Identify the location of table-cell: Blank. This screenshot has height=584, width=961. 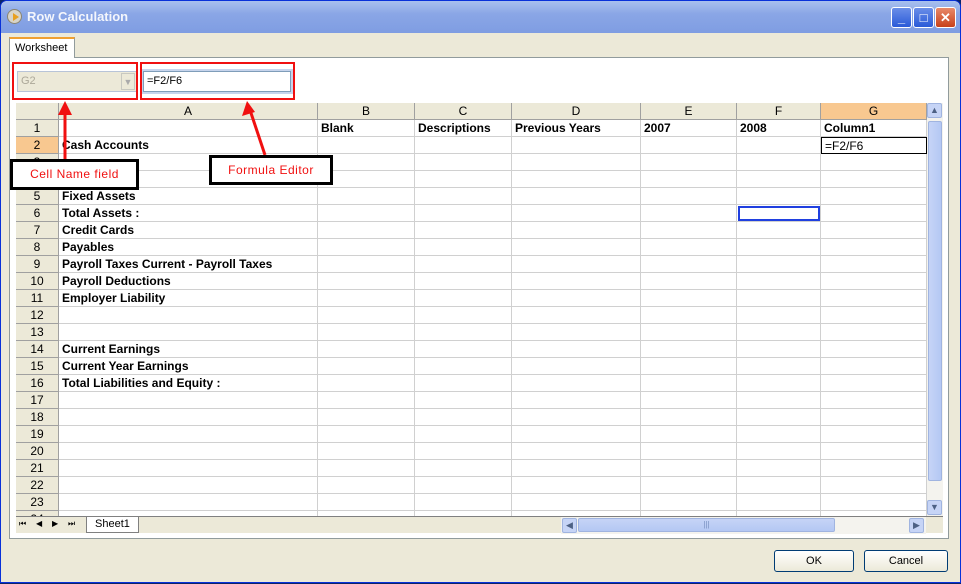
(366, 128).